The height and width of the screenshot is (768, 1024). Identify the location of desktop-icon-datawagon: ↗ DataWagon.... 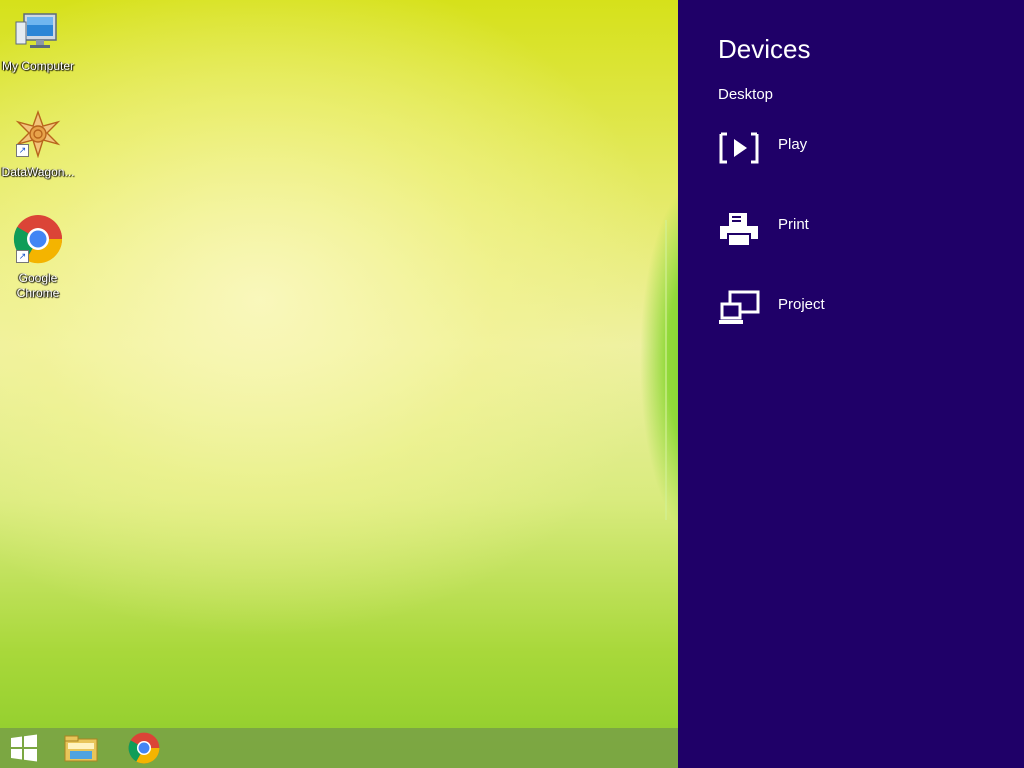
(38, 144).